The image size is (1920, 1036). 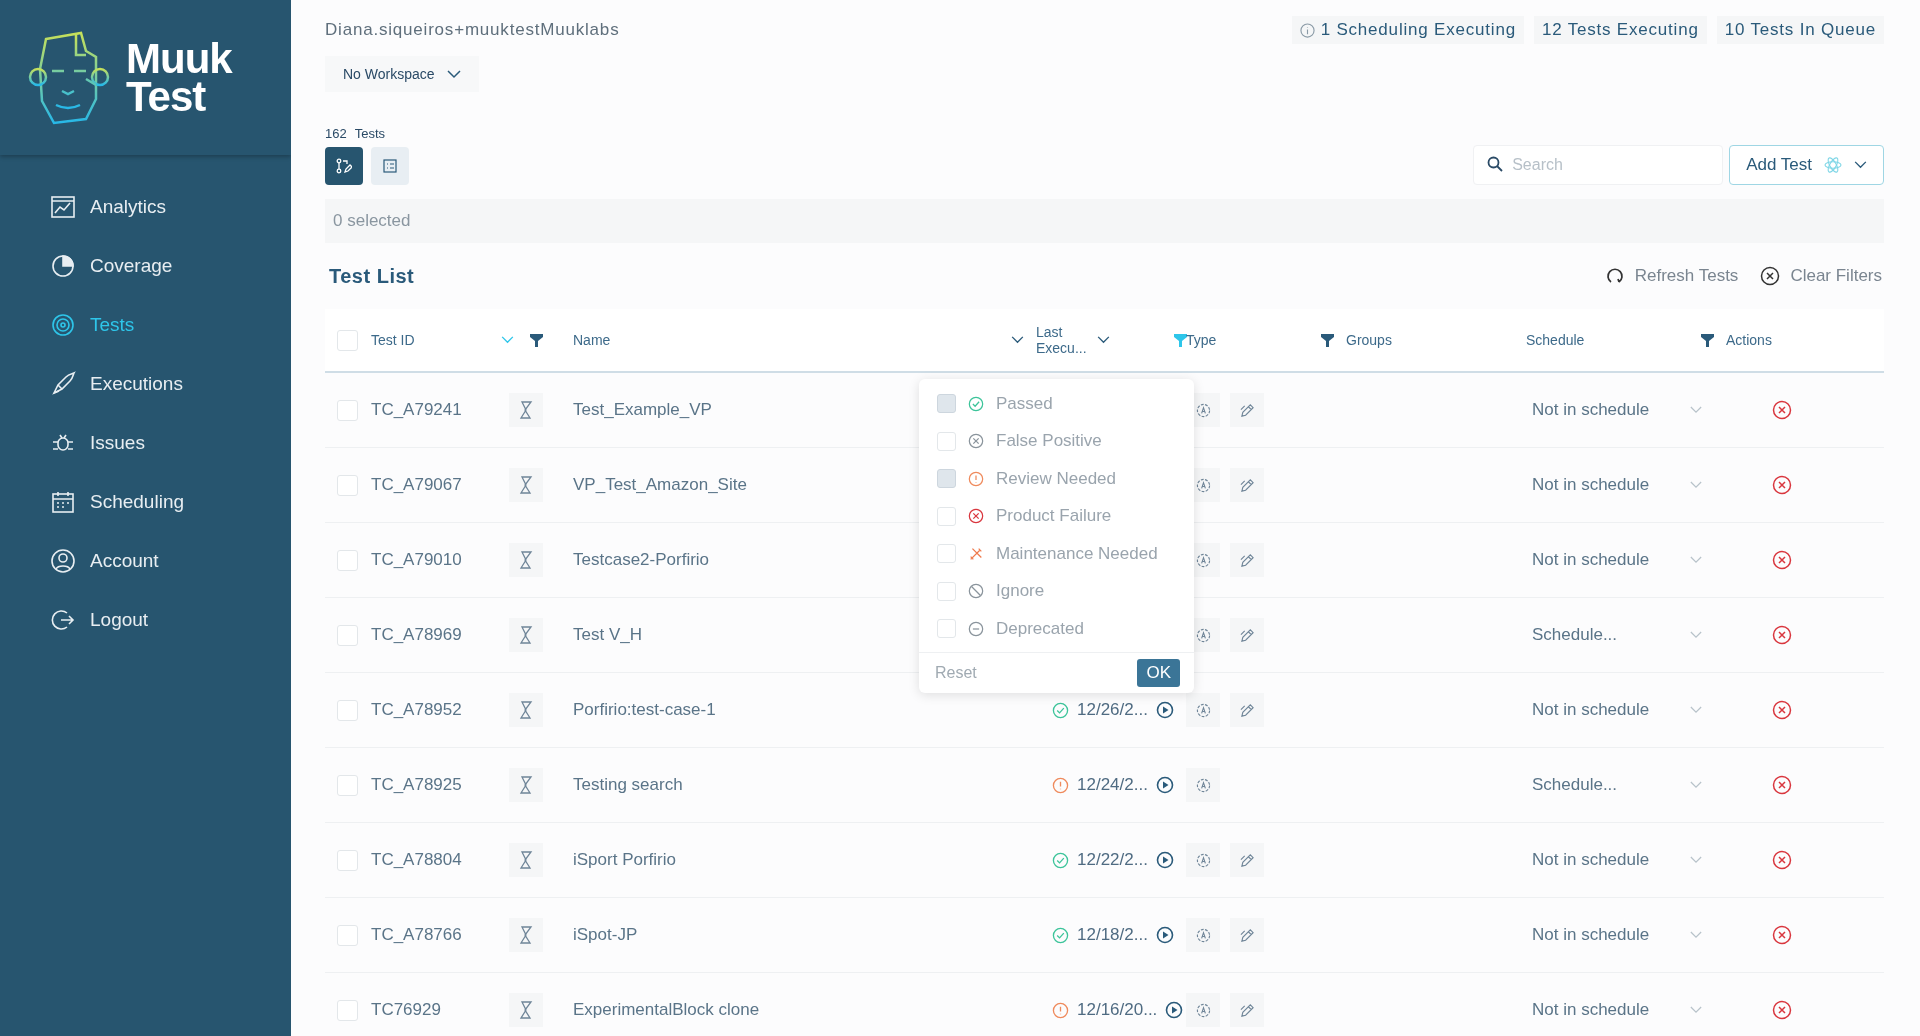 What do you see at coordinates (1056, 404) in the screenshot?
I see `filter-option: Passed` at bounding box center [1056, 404].